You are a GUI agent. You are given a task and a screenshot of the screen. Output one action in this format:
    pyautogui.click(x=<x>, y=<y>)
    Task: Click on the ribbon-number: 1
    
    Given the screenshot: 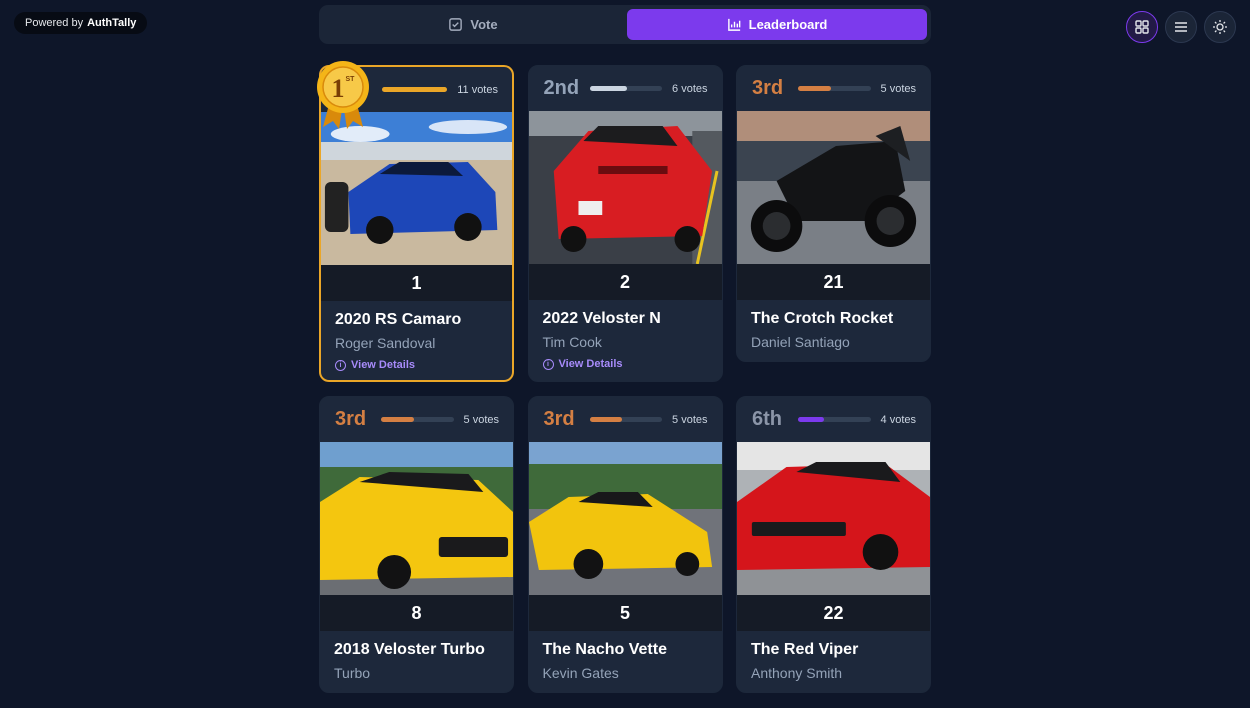 What is the action you would take?
    pyautogui.click(x=338, y=88)
    